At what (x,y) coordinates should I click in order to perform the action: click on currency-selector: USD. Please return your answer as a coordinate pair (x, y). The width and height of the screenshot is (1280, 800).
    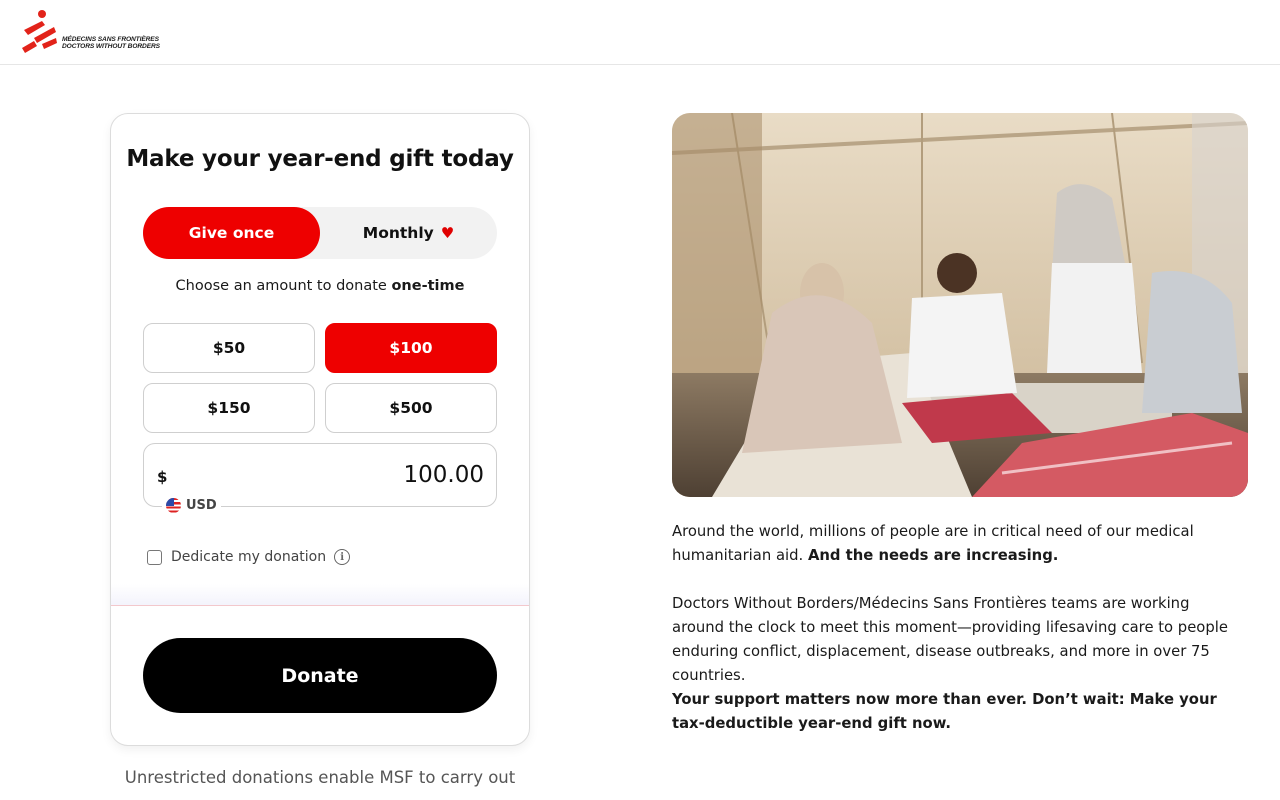
    Looking at the image, I should click on (191, 505).